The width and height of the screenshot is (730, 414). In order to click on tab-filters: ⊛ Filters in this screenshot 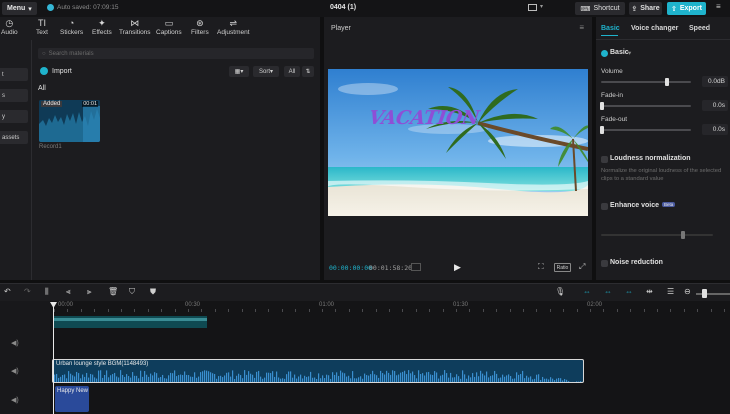, I will do `click(200, 27)`.